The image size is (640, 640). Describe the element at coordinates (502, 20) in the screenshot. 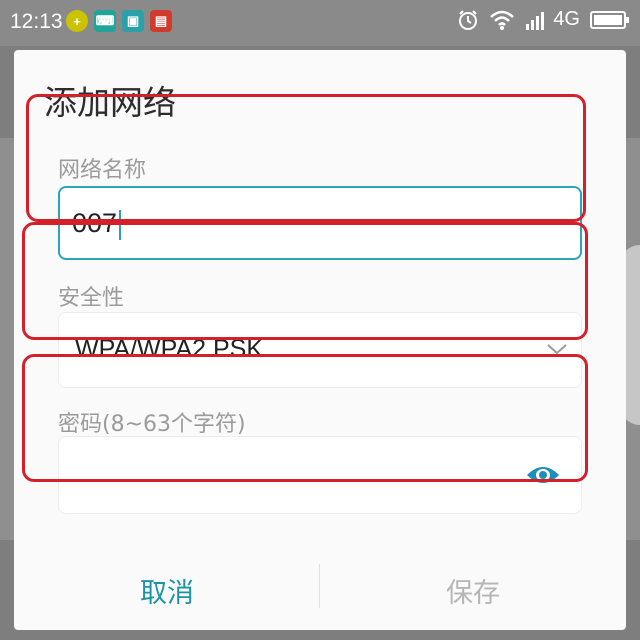

I see `wifi-icon` at that location.